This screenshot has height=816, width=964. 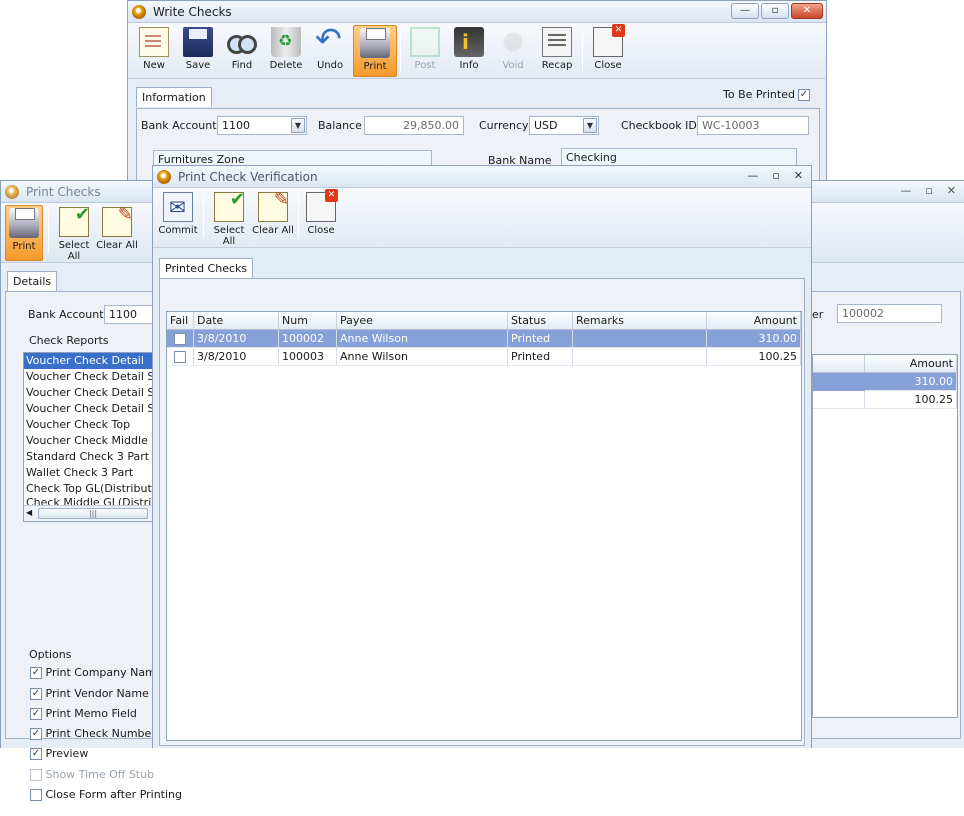 I want to click on grid-cell, so click(x=839, y=400).